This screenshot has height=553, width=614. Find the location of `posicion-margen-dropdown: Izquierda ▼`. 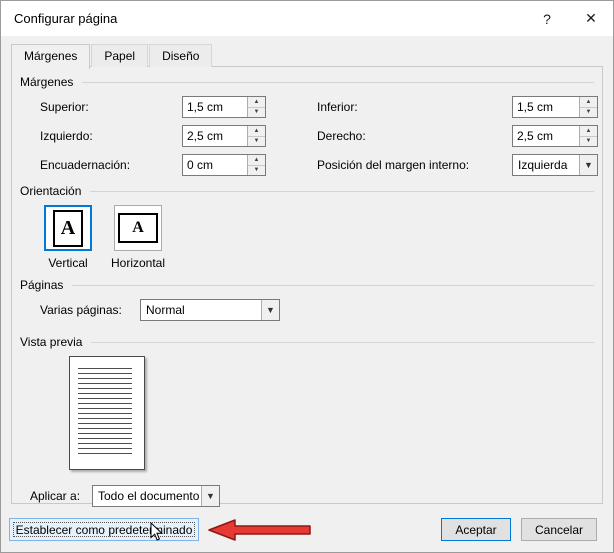

posicion-margen-dropdown: Izquierda ▼ is located at coordinates (555, 165).